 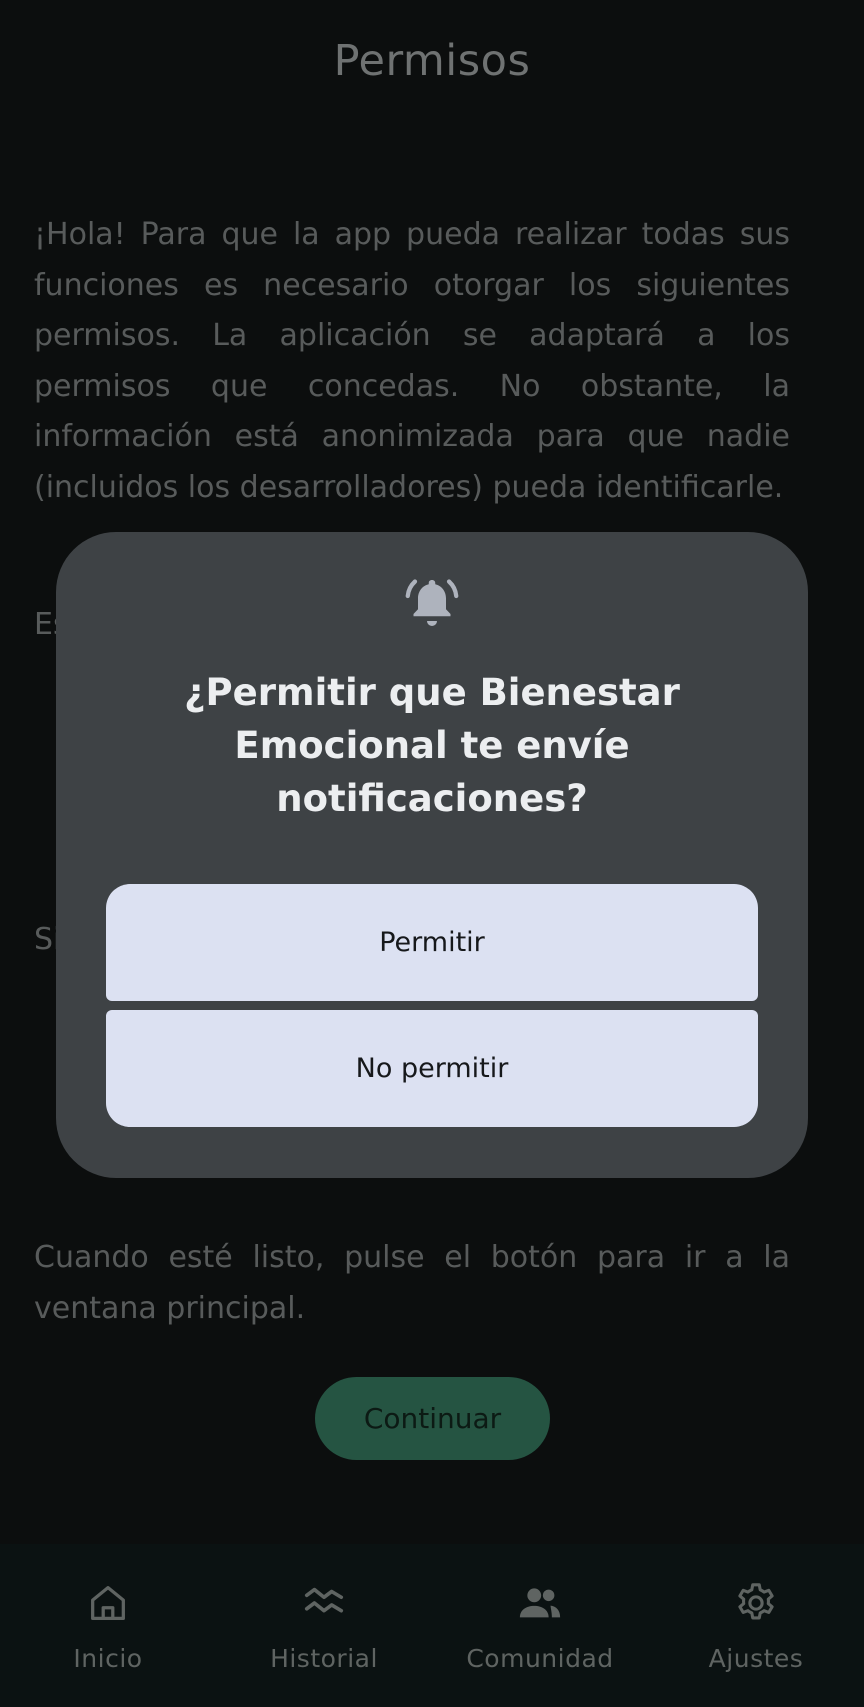 What do you see at coordinates (756, 1601) in the screenshot?
I see `settings-icon` at bounding box center [756, 1601].